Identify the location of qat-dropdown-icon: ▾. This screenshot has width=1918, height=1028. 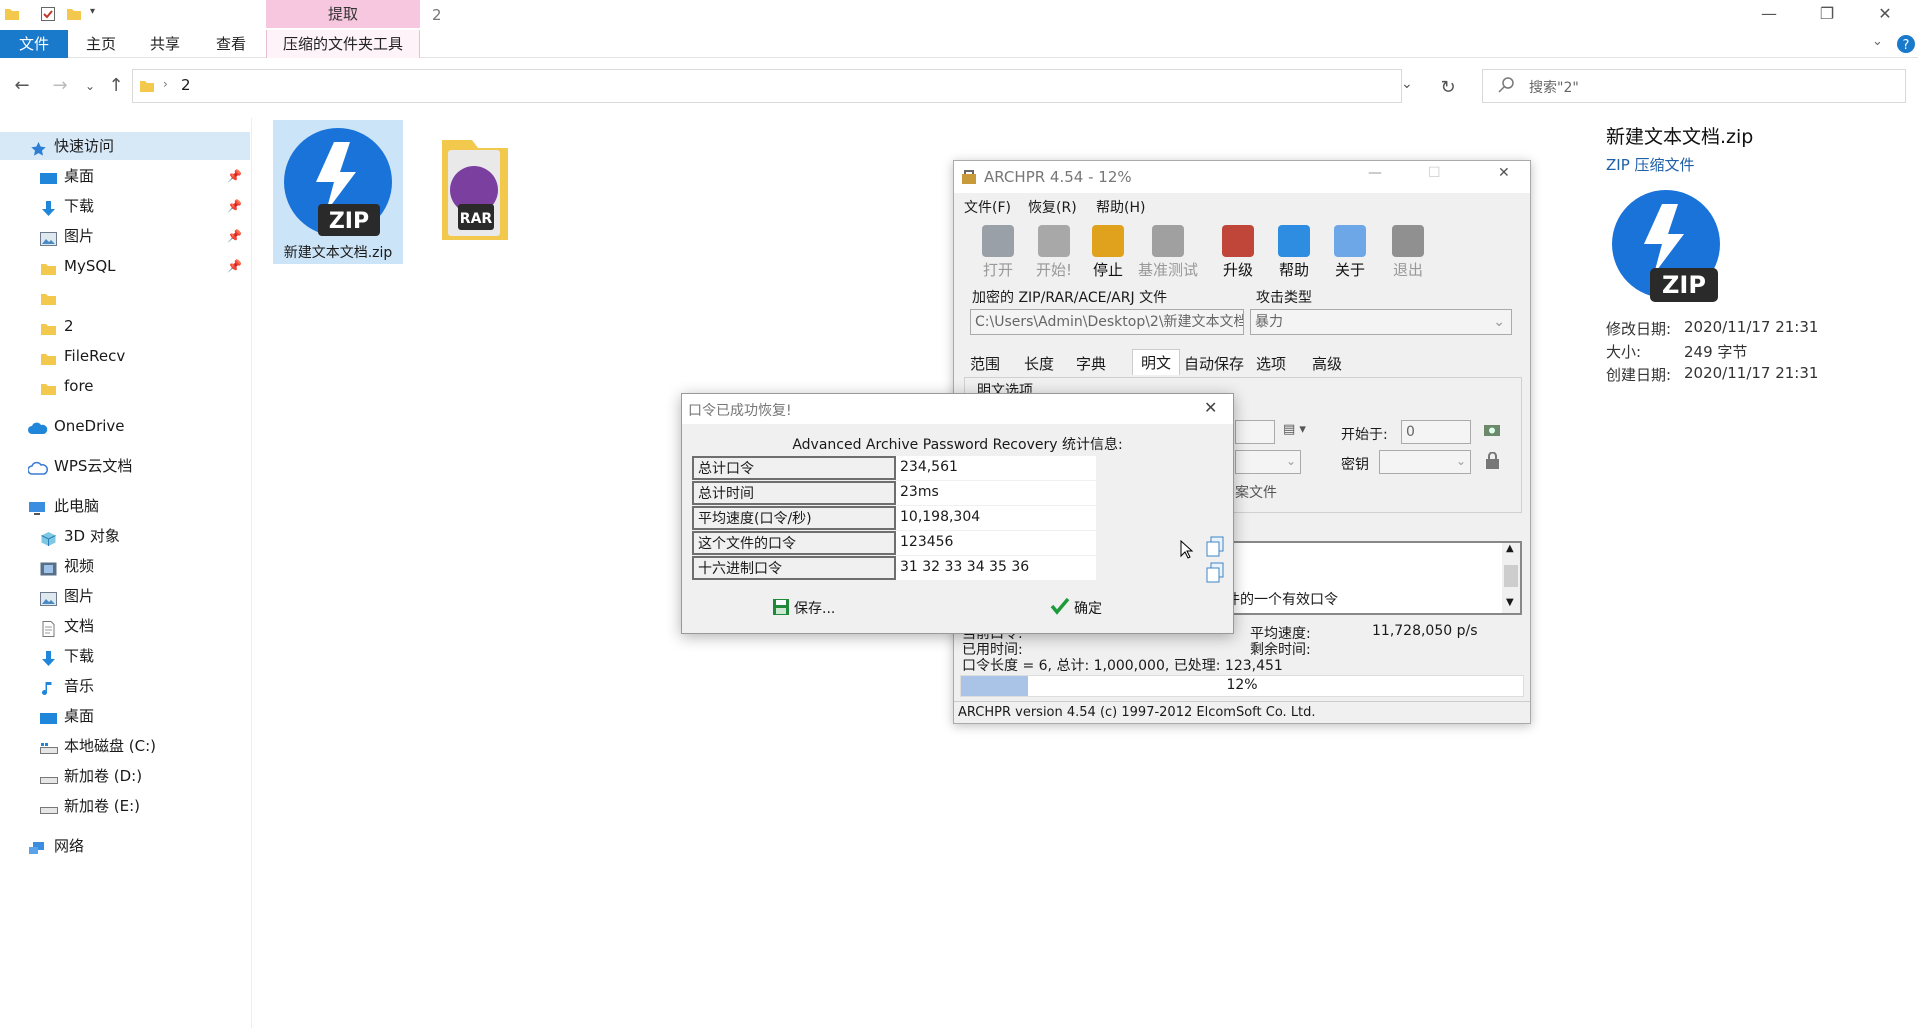
(98, 14).